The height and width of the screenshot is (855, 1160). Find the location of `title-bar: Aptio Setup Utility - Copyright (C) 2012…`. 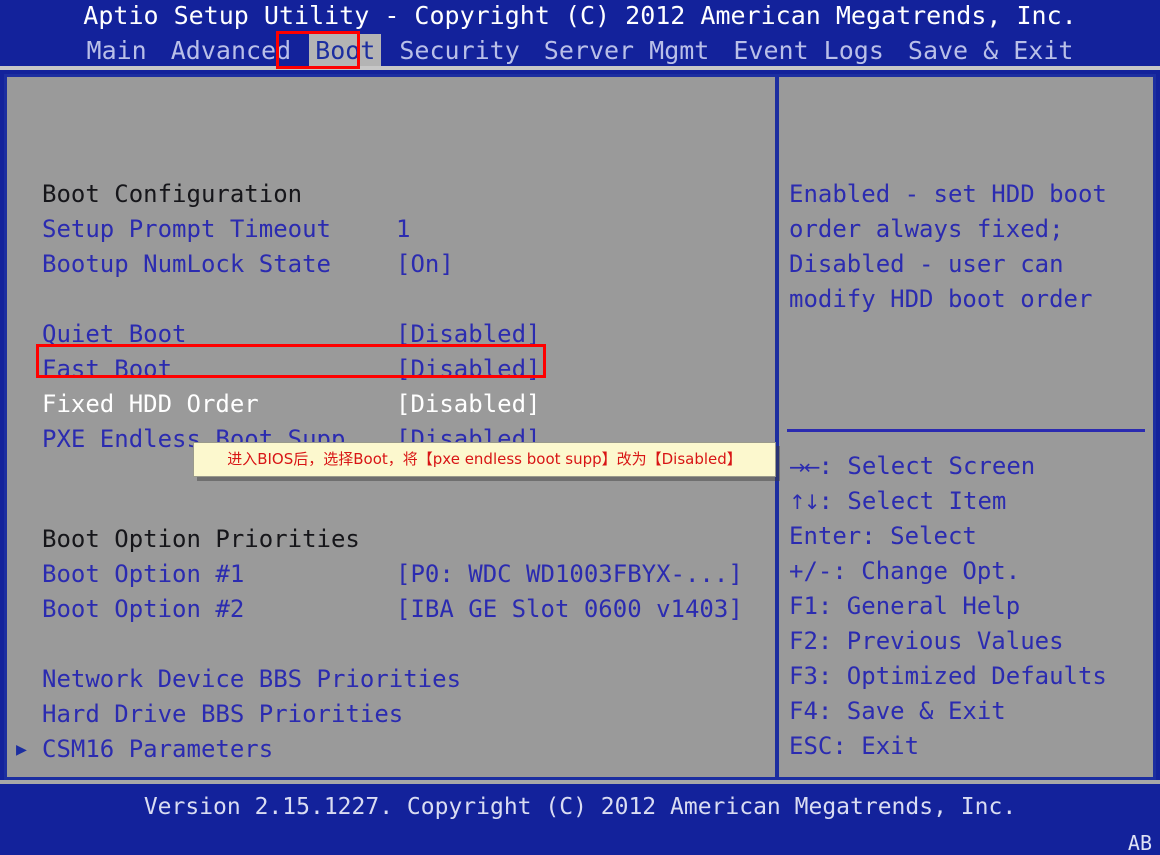

title-bar: Aptio Setup Utility - Copyright (C) 2012… is located at coordinates (580, 33).